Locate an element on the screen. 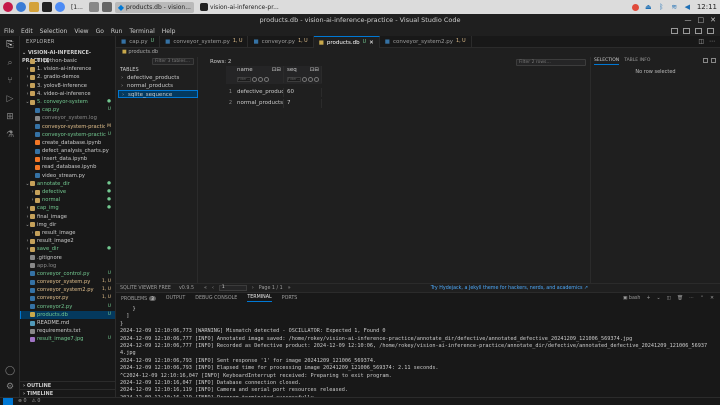 Image resolution: width=720 pixels, height=405 pixels. file-manager-icon is located at coordinates (34, 7).